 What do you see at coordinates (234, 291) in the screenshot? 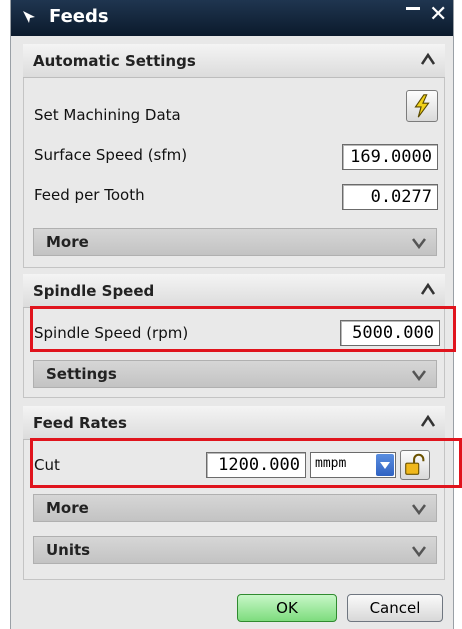
I see `spindle-speed-header: Spindle Speed` at bounding box center [234, 291].